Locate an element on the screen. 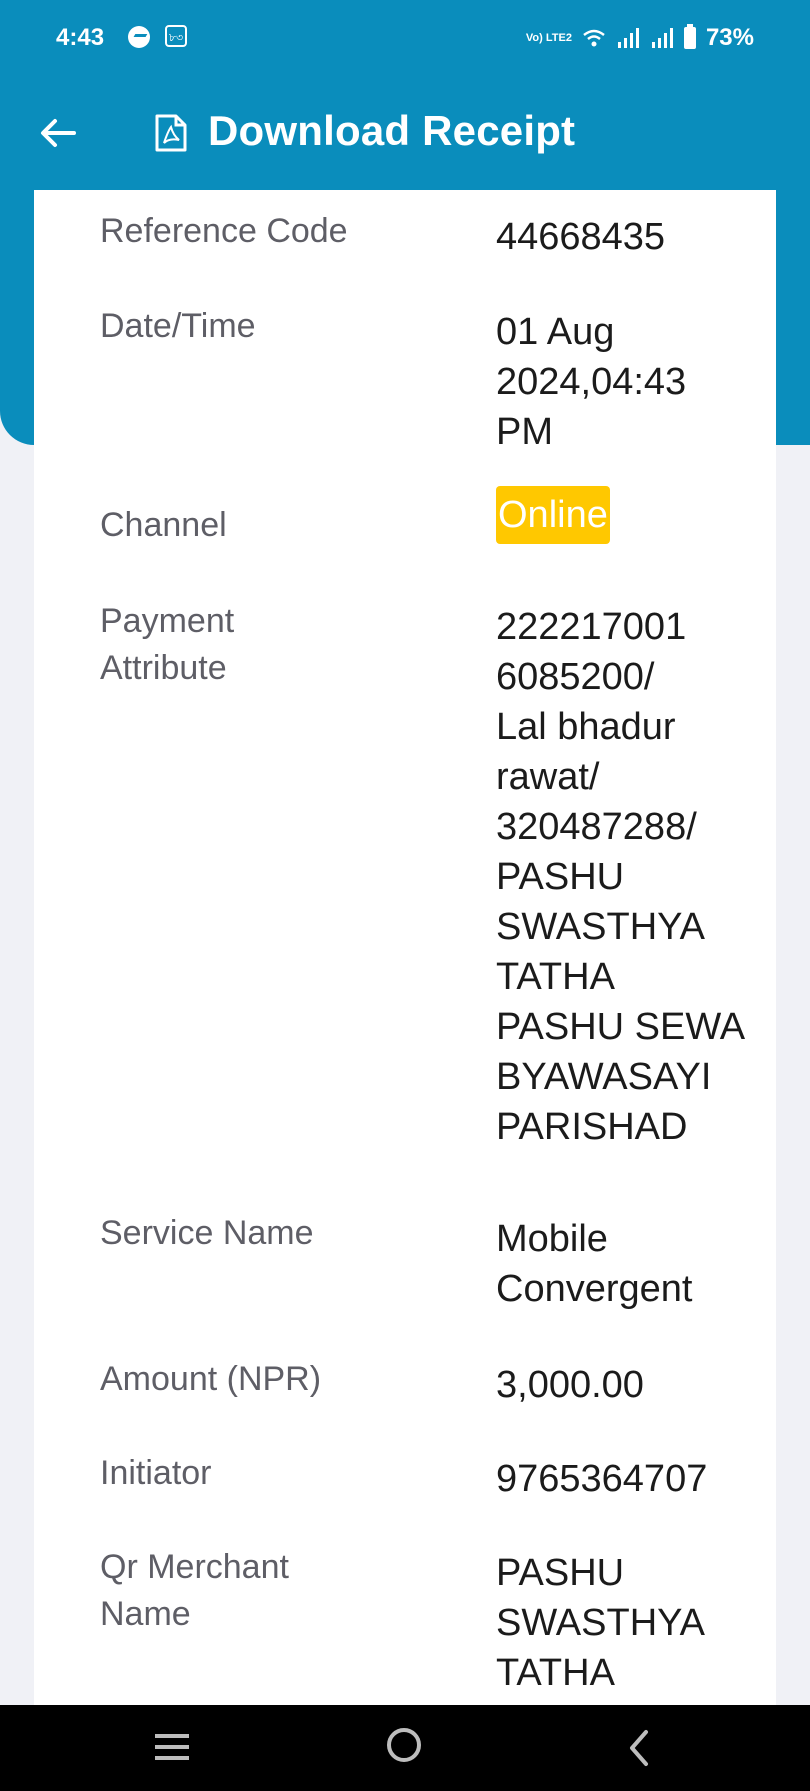 The image size is (810, 1791). qr-merchant-label-line-1: Qr Merchant is located at coordinates (194, 1567).